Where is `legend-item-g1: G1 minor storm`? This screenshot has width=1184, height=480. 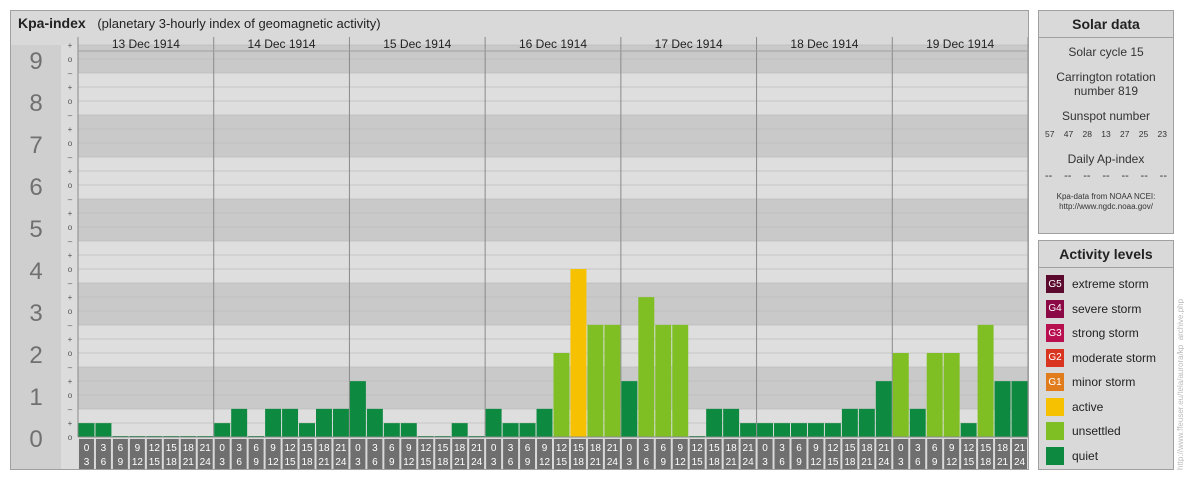 legend-item-g1: G1 minor storm is located at coordinates (1106, 382).